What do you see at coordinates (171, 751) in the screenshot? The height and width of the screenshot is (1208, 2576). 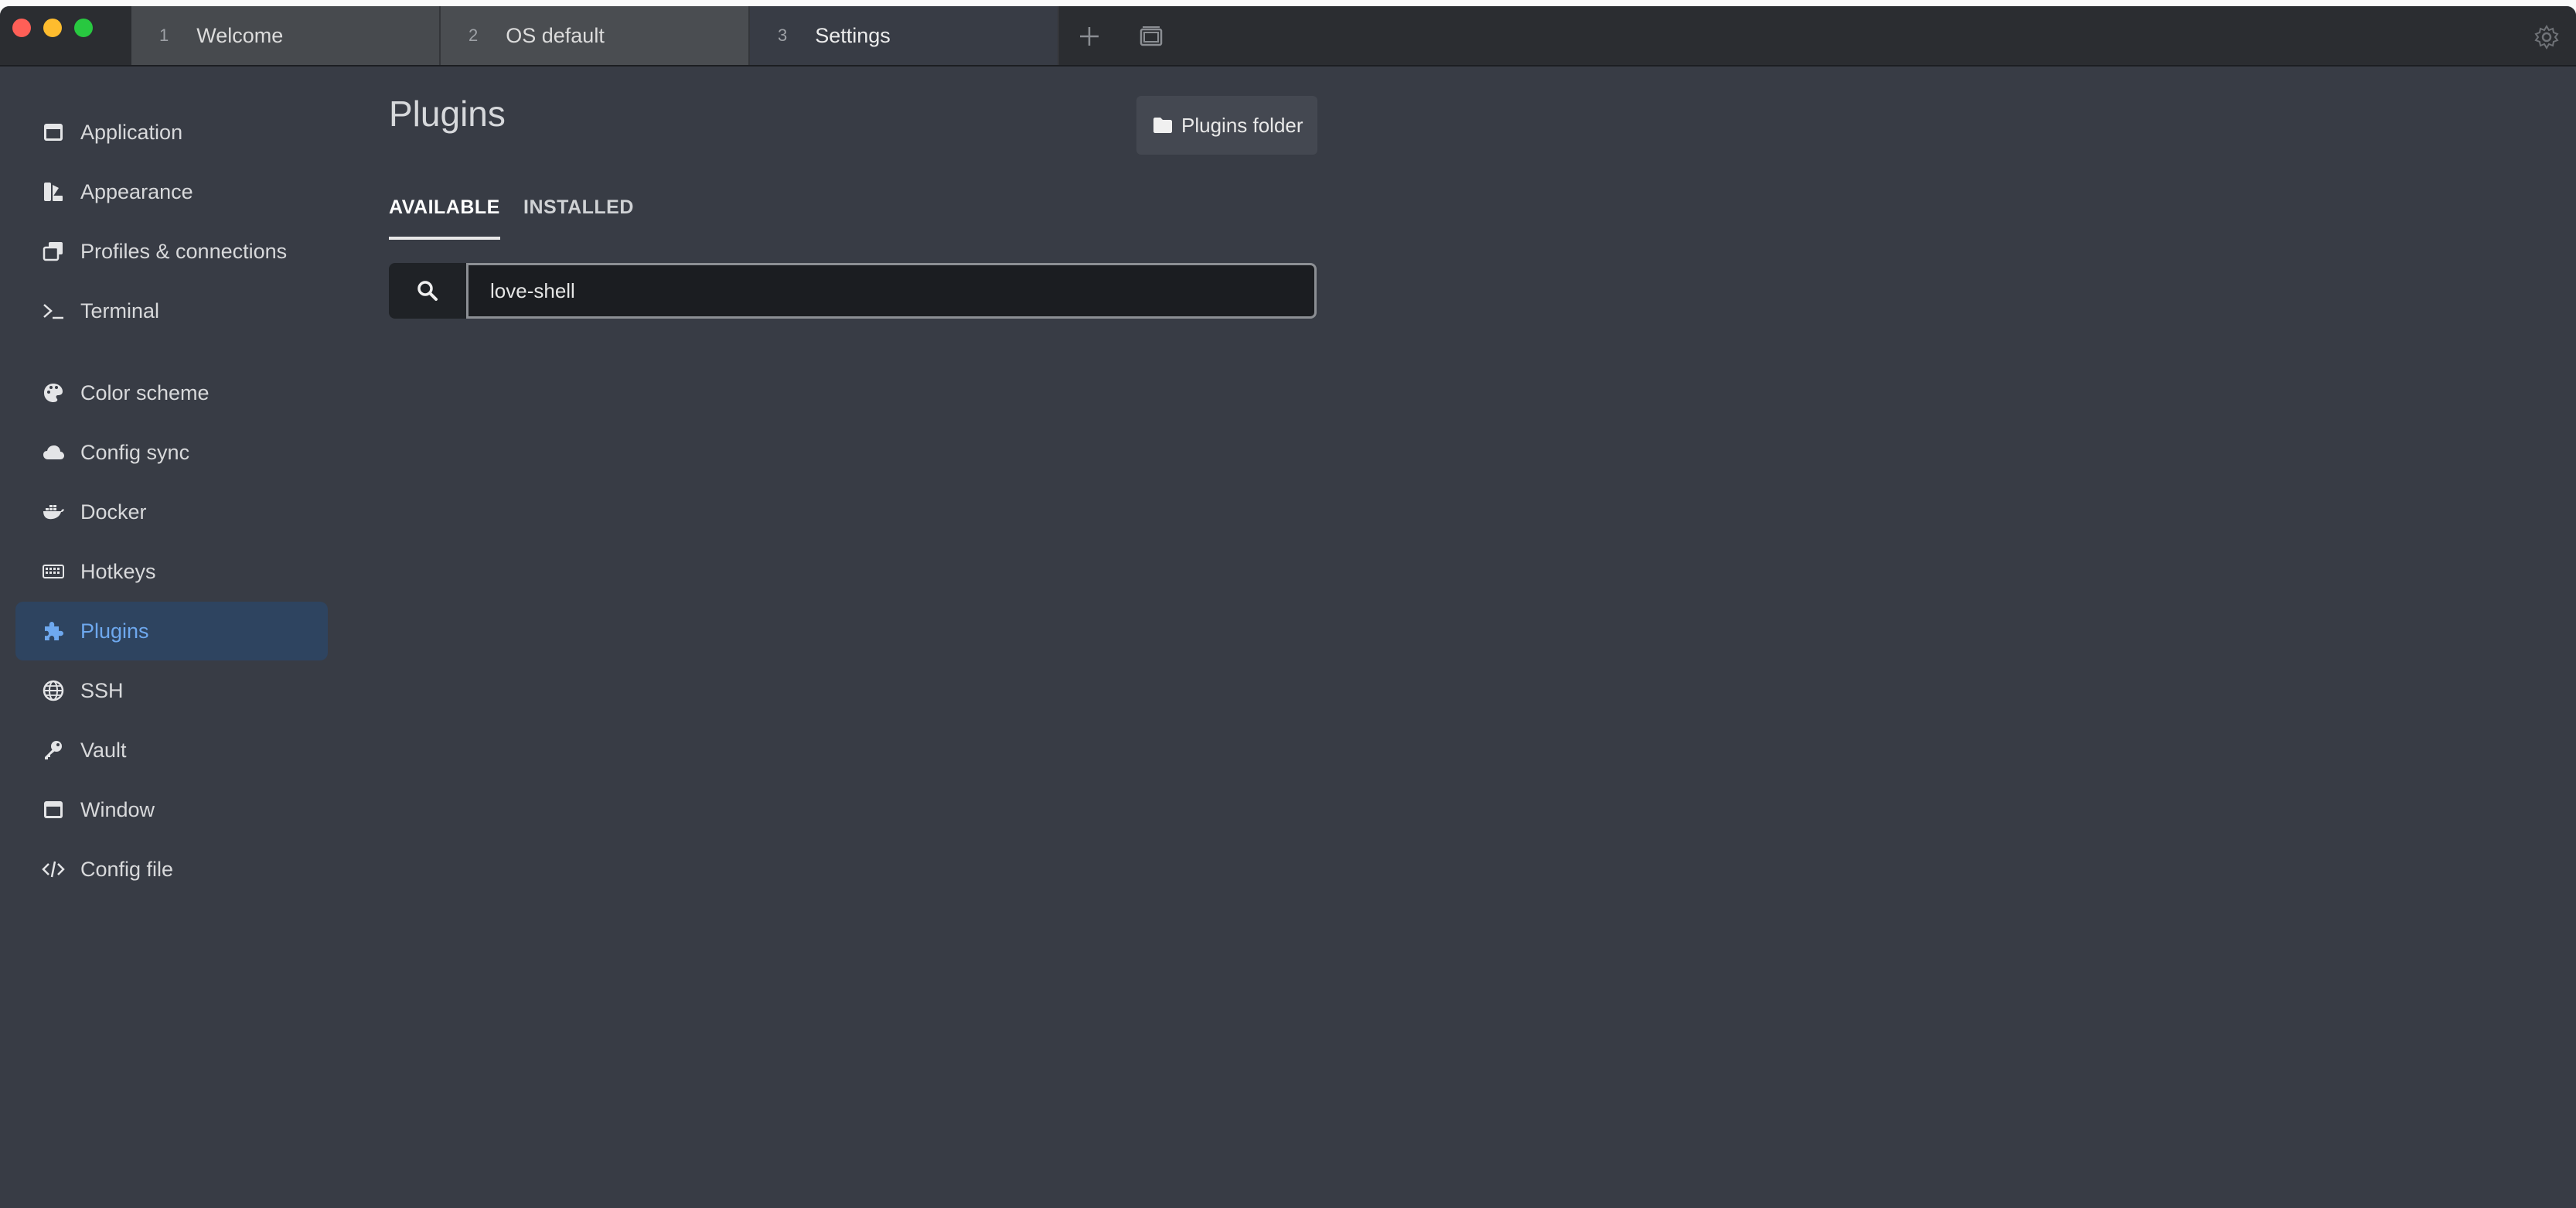 I see `sidebar-item-vault: Vault` at bounding box center [171, 751].